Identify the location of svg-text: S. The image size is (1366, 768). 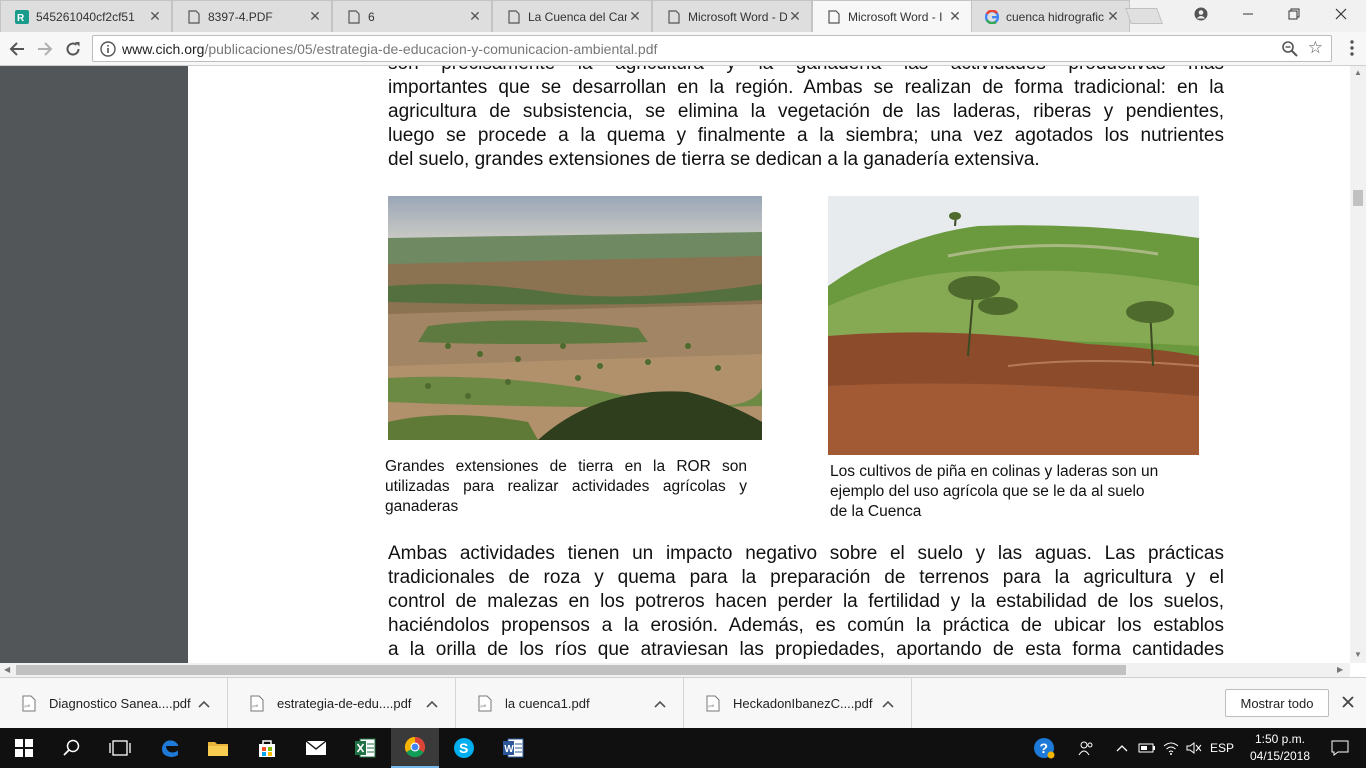
(463, 748).